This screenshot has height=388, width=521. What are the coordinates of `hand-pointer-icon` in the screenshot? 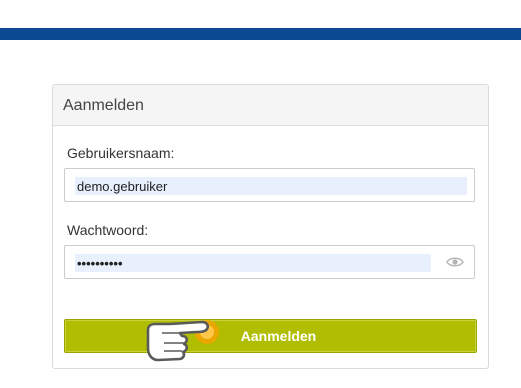 It's located at (182, 341).